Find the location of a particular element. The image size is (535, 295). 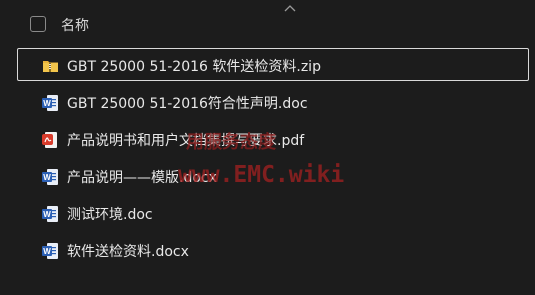

file-row-pdf: 产品说明书和用户文档集撰写要求.pdf is located at coordinates (273, 138).